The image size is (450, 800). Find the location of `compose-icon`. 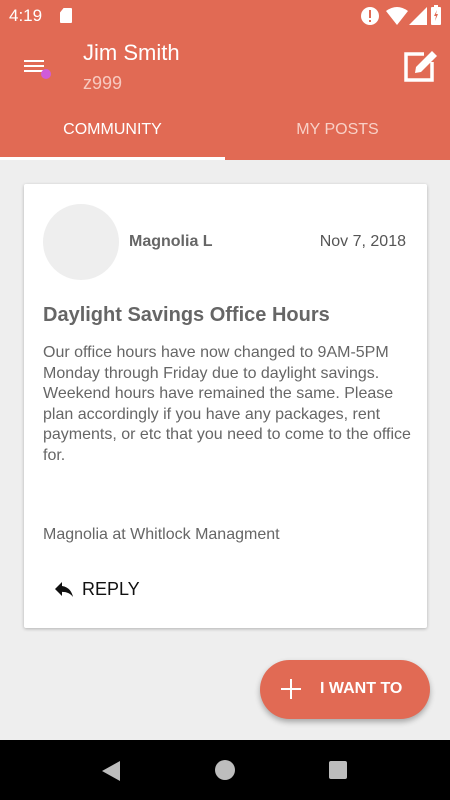

compose-icon is located at coordinates (419, 67).